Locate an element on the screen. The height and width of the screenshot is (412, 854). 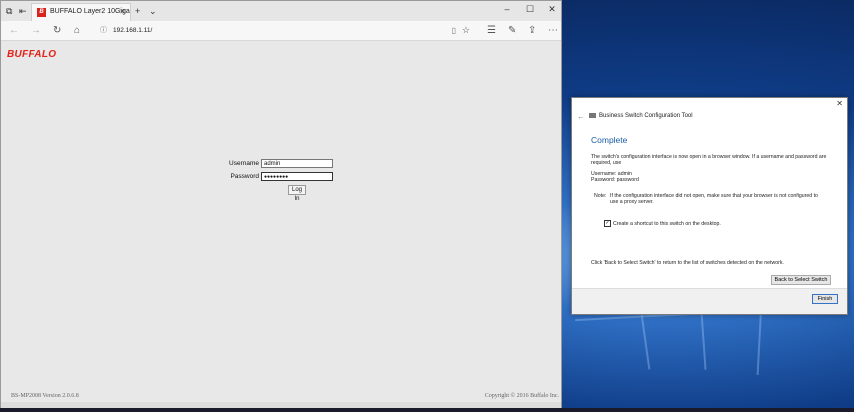
tab-bar: ⧉ ⇤ B BUFFALO Layer2 10Giga ✕ + ⌄ – ☐ ✕ is located at coordinates (281, 11).